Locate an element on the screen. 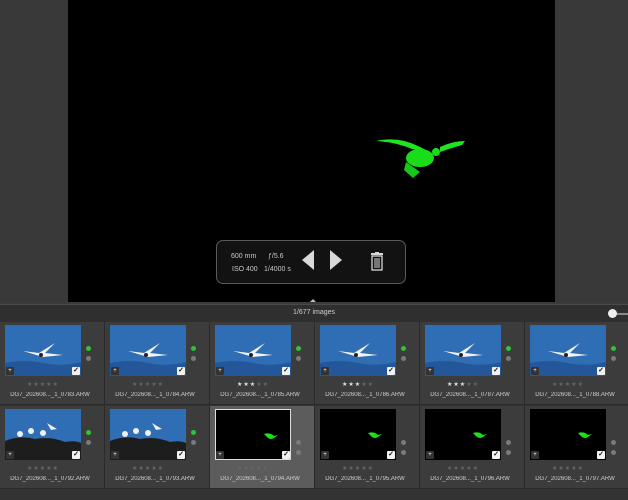 This screenshot has width=628, height=500. thumbnail-filename: DG7_202608..._1_0785.ARW is located at coordinates (260, 395).